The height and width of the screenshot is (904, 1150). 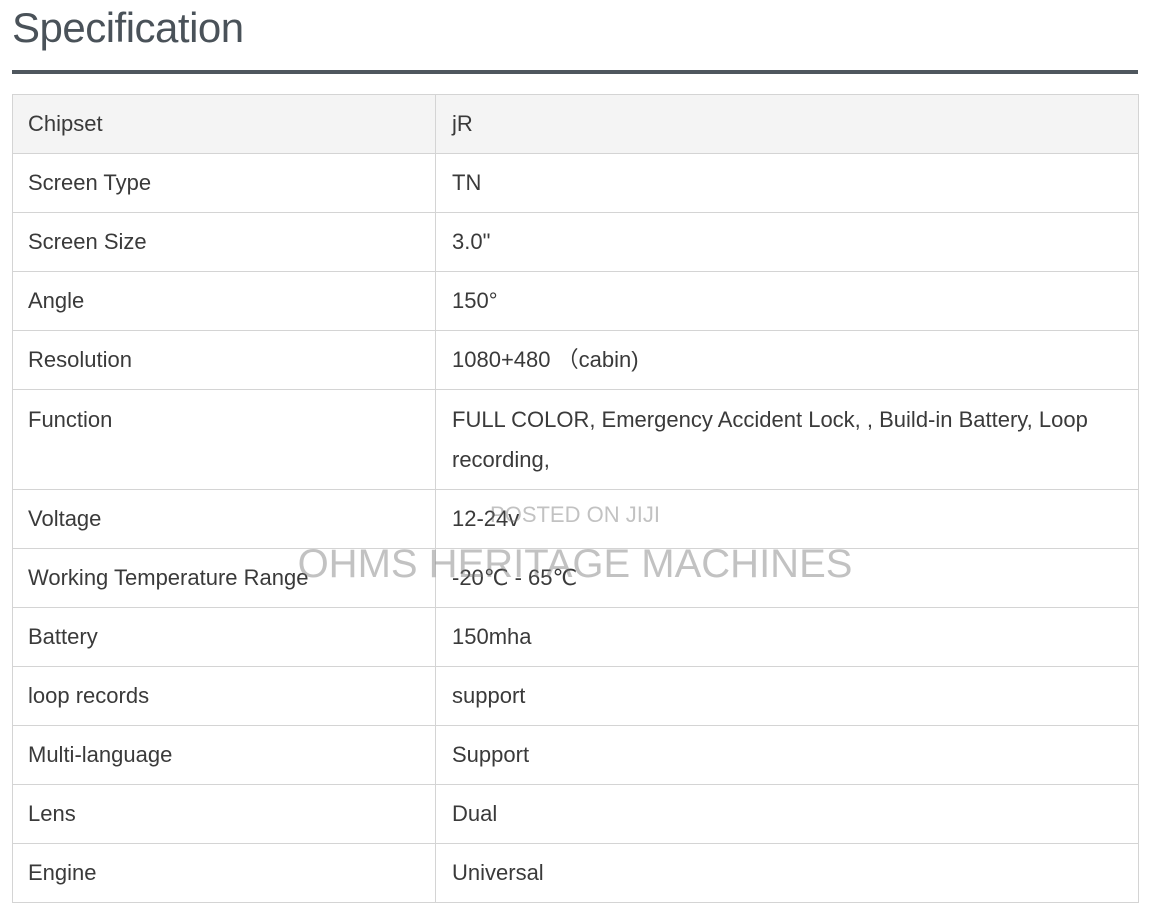 What do you see at coordinates (224, 696) in the screenshot?
I see `spec-label: loop records` at bounding box center [224, 696].